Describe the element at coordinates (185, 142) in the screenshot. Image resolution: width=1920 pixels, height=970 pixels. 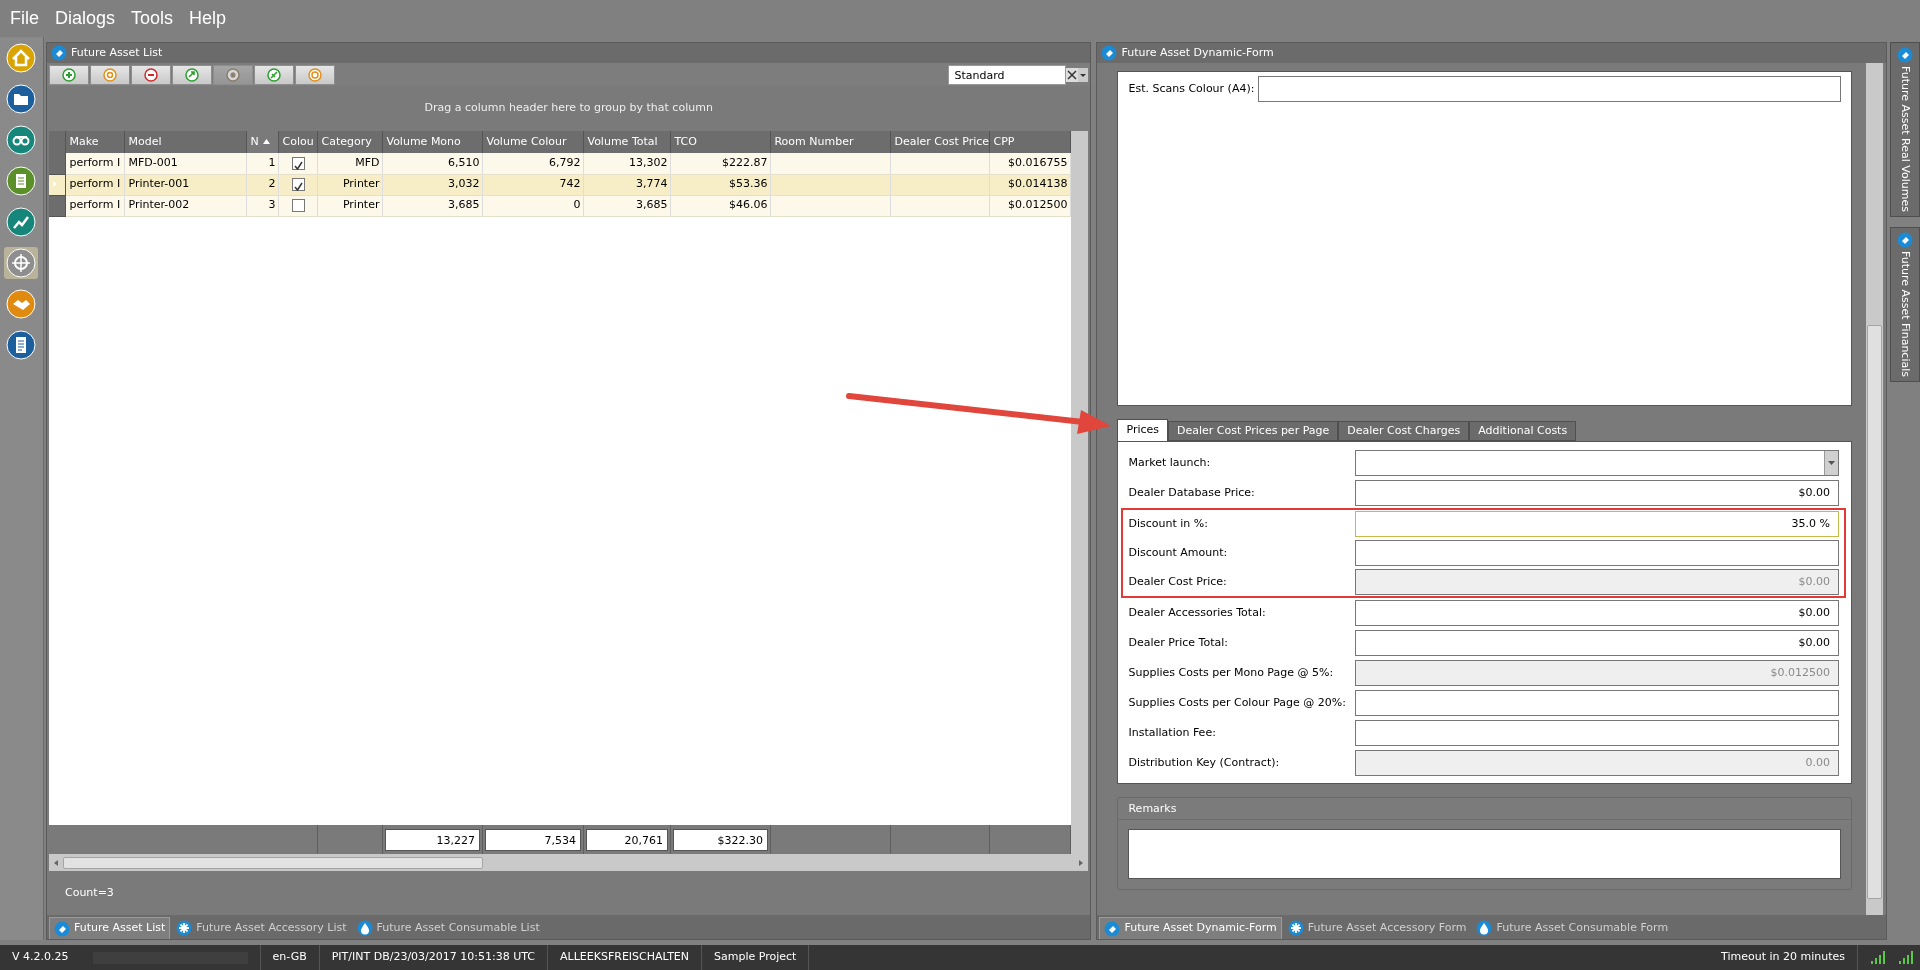
I see `column-header: Model` at that location.